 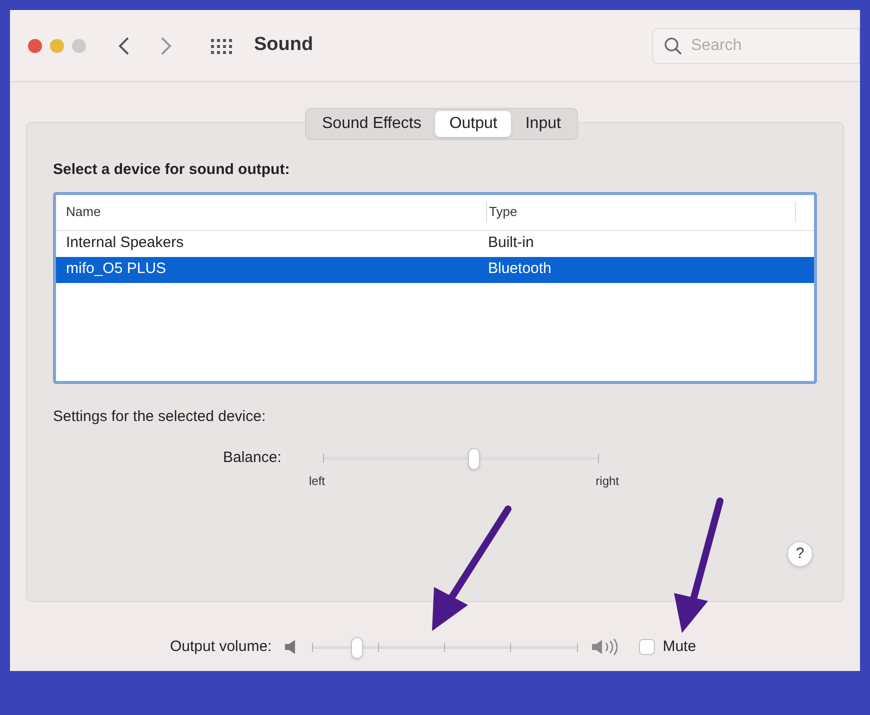 What do you see at coordinates (124, 46) in the screenshot?
I see `back-icon` at bounding box center [124, 46].